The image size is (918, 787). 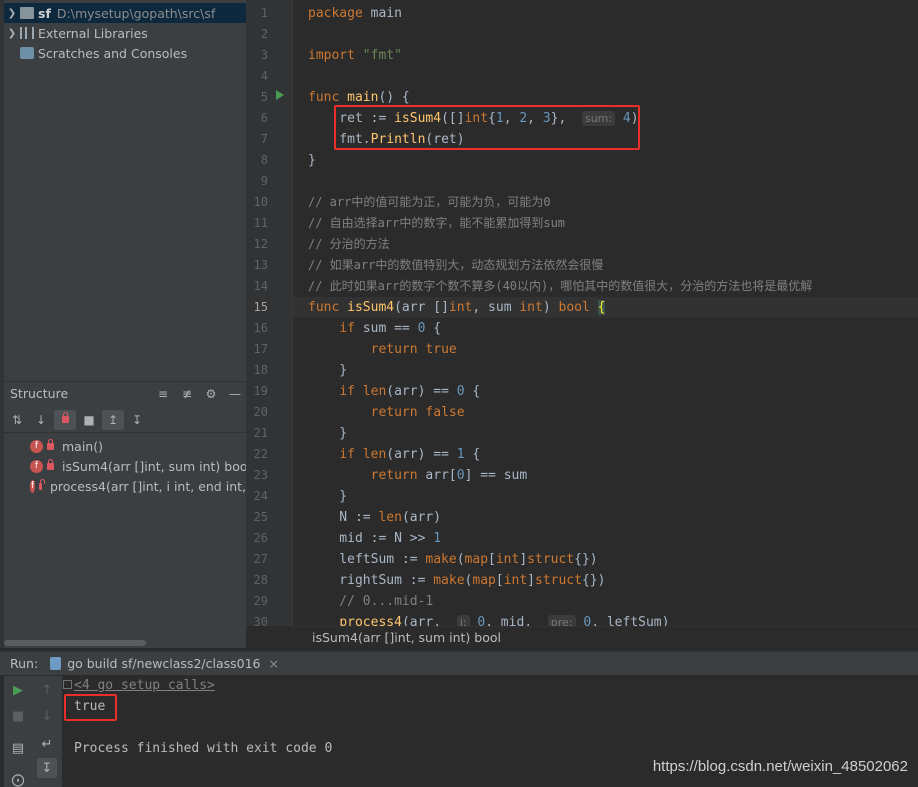 What do you see at coordinates (459, 663) in the screenshot?
I see `run-tool-header: Run: go build sf/newclass2/class016 ×` at bounding box center [459, 663].